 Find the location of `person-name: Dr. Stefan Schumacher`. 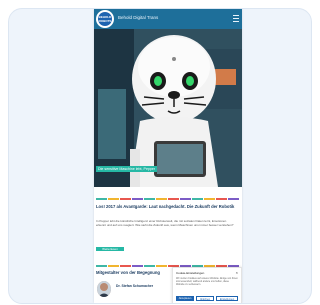

person-name: Dr. Stefan Schumacher is located at coordinates (141, 286).